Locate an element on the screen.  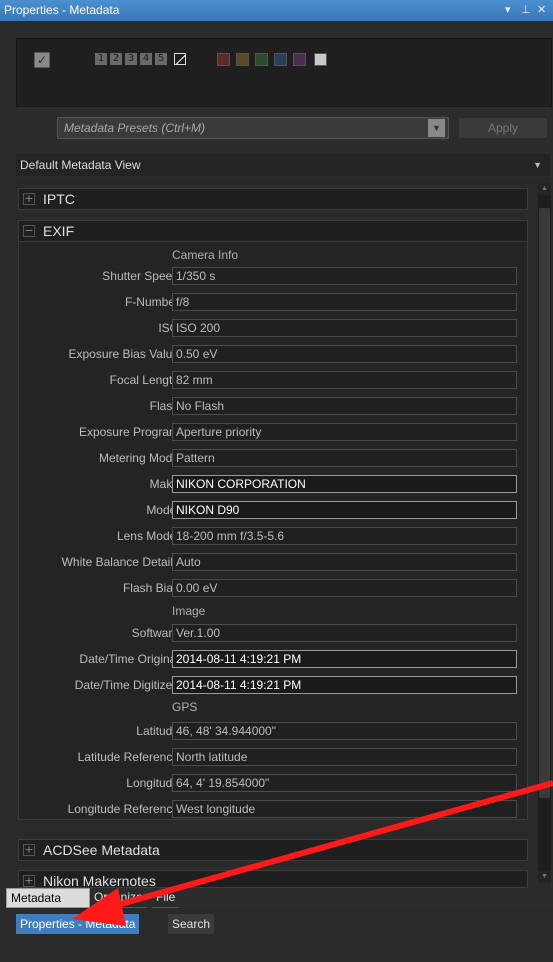
color-label-none is located at coordinates (320, 59).